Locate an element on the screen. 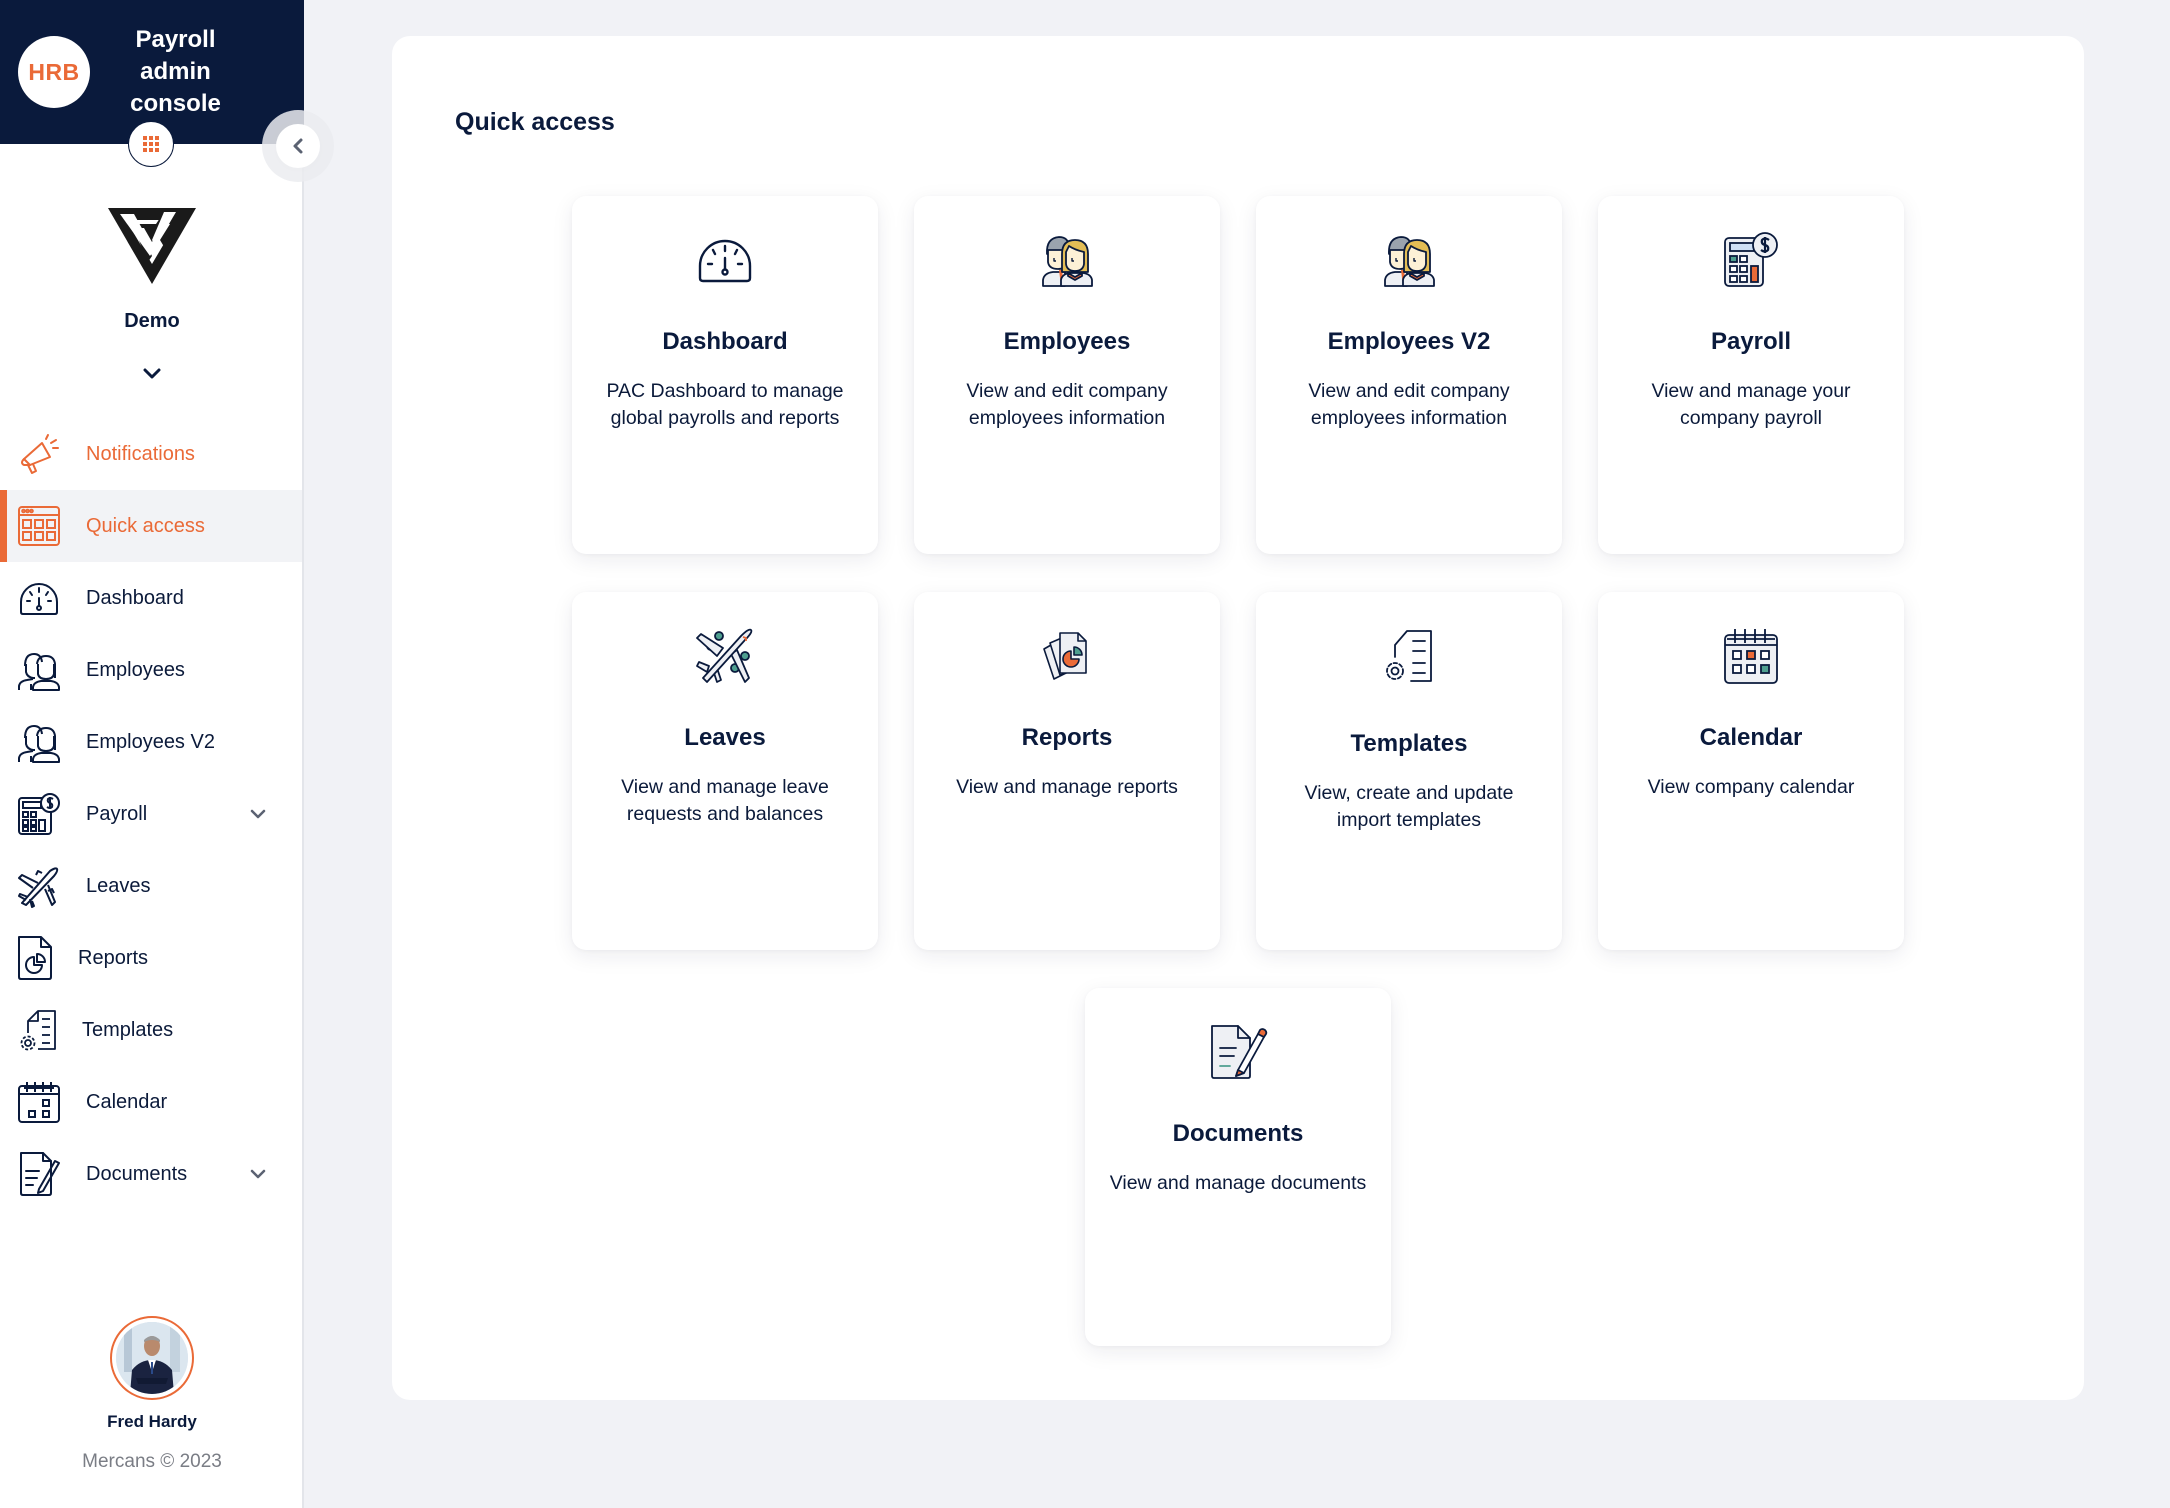 This screenshot has height=1508, width=2170. sidebar-item-label: Employees V2 is located at coordinates (150, 741).